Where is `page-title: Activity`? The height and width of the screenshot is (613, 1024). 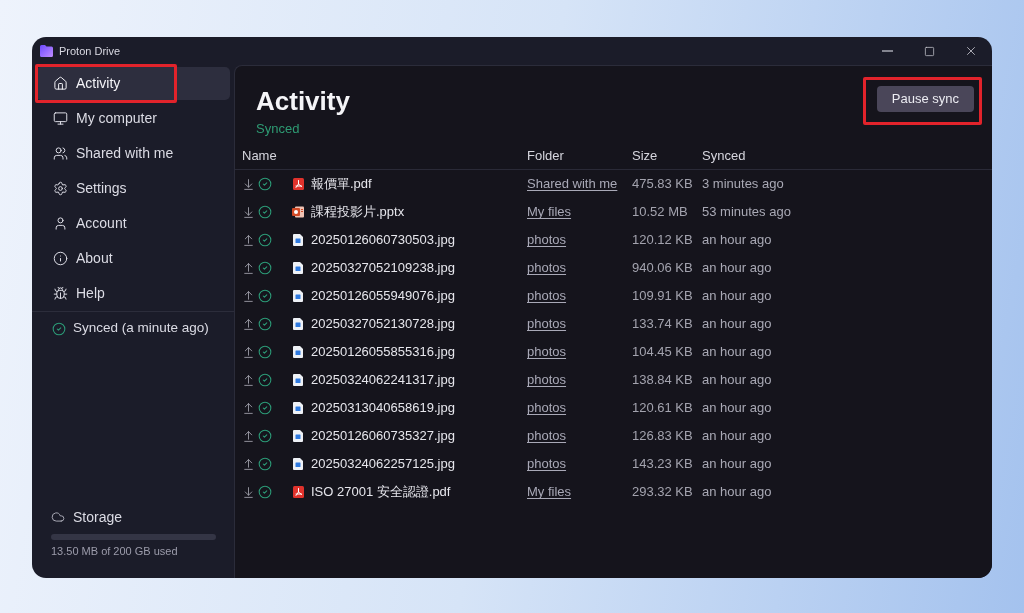
page-title: Activity is located at coordinates (303, 101).